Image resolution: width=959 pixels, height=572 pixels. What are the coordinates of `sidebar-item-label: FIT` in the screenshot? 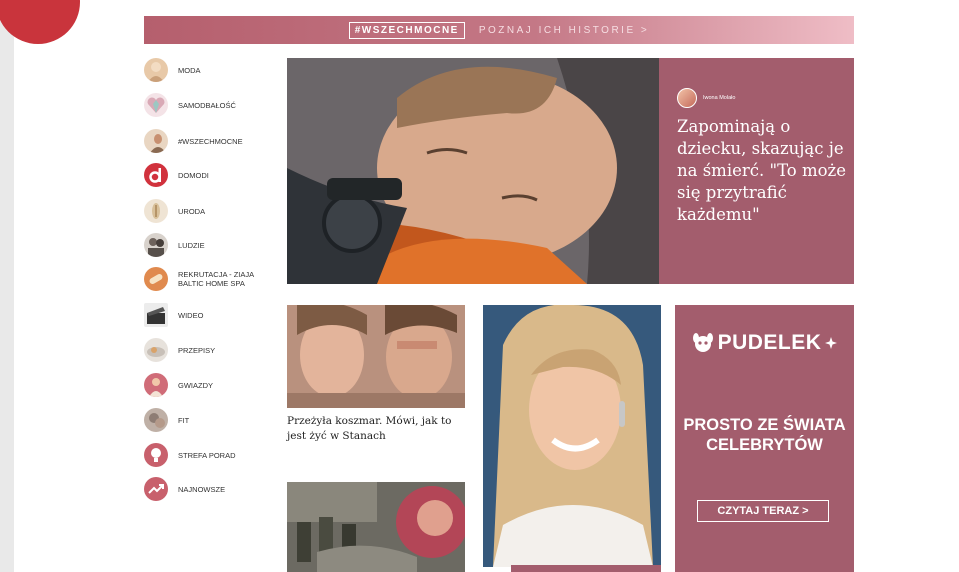 It's located at (184, 420).